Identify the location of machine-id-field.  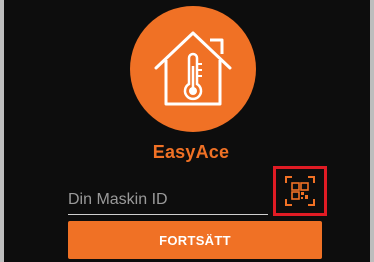
(168, 201).